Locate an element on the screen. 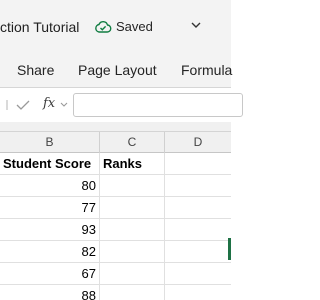 The image size is (320, 300). tab-share: Share is located at coordinates (35, 70).